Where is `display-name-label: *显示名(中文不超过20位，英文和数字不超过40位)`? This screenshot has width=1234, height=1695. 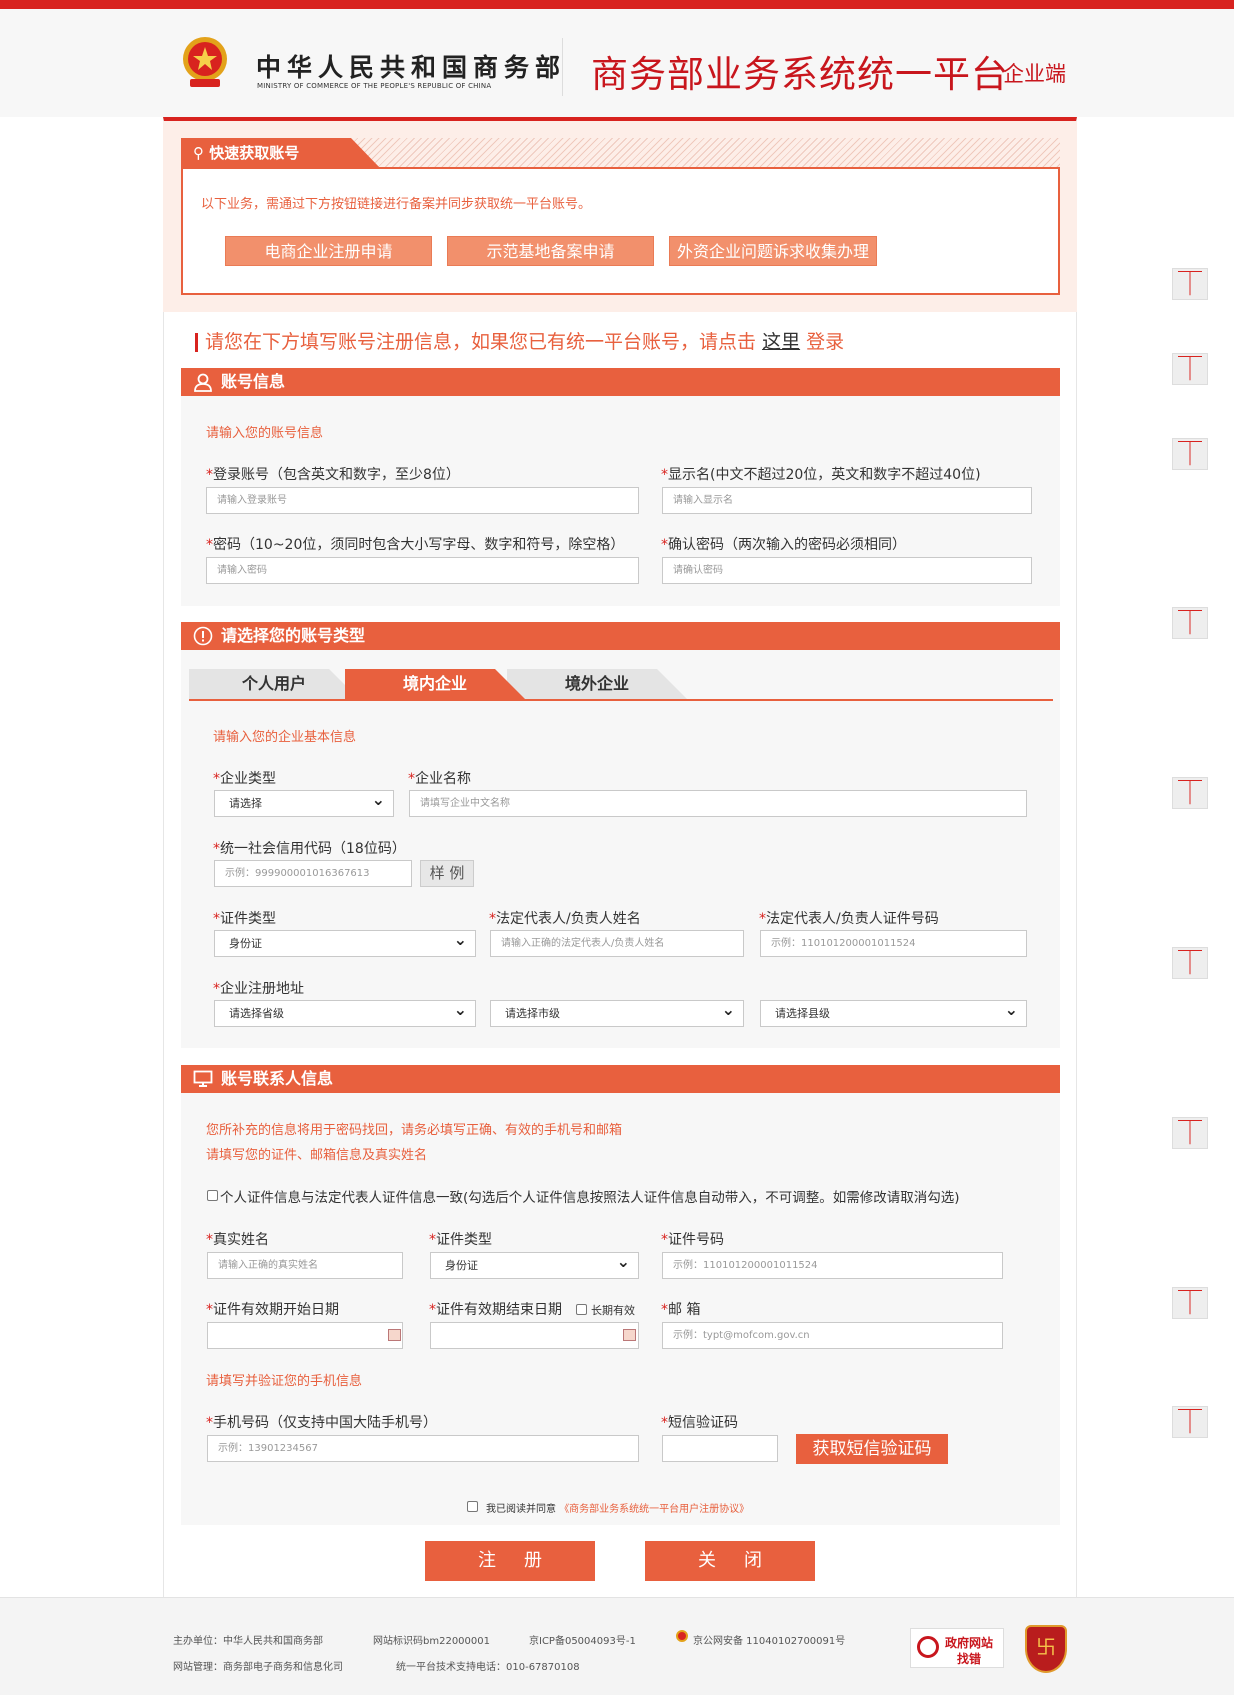
display-name-label: *显示名(中文不超过20位，英文和数字不超过40位) is located at coordinates (821, 475).